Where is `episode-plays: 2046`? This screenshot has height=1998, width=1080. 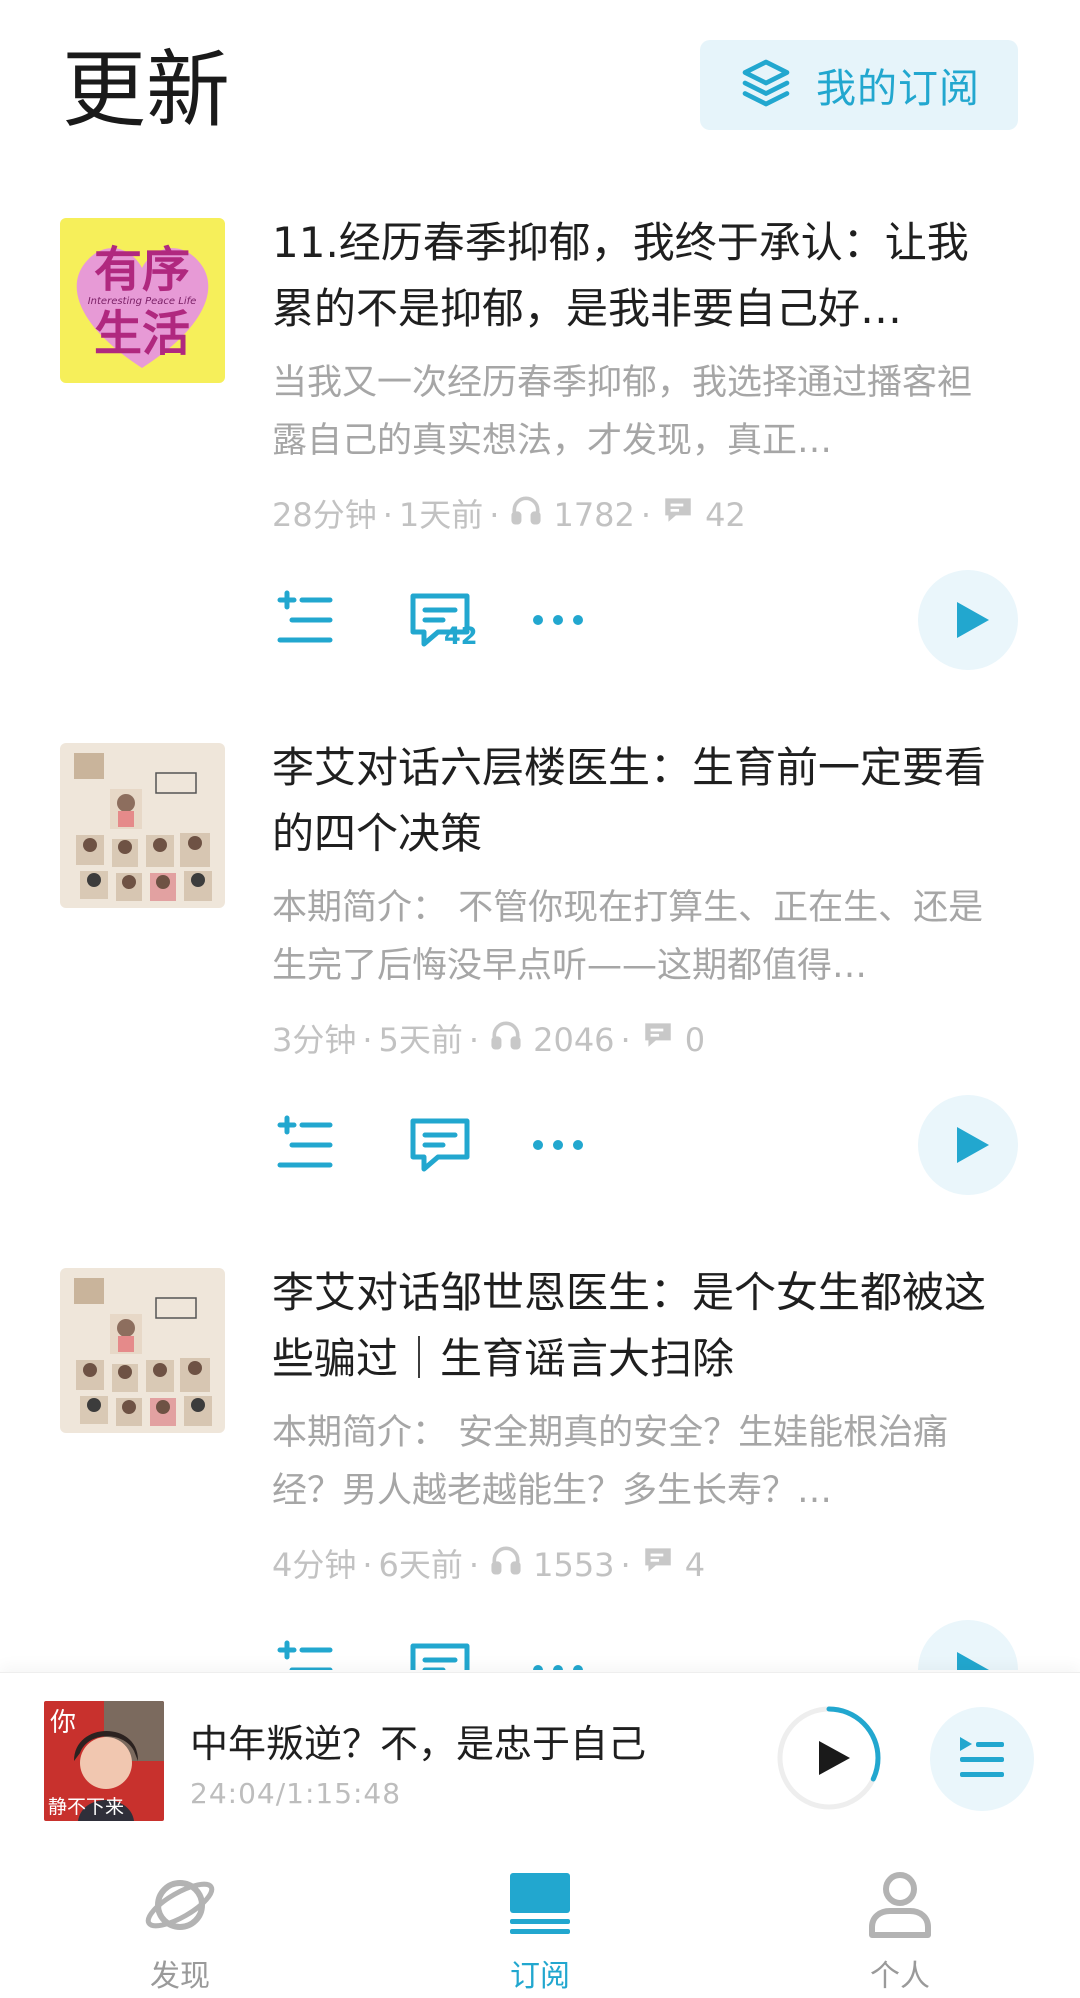 episode-plays: 2046 is located at coordinates (574, 1039).